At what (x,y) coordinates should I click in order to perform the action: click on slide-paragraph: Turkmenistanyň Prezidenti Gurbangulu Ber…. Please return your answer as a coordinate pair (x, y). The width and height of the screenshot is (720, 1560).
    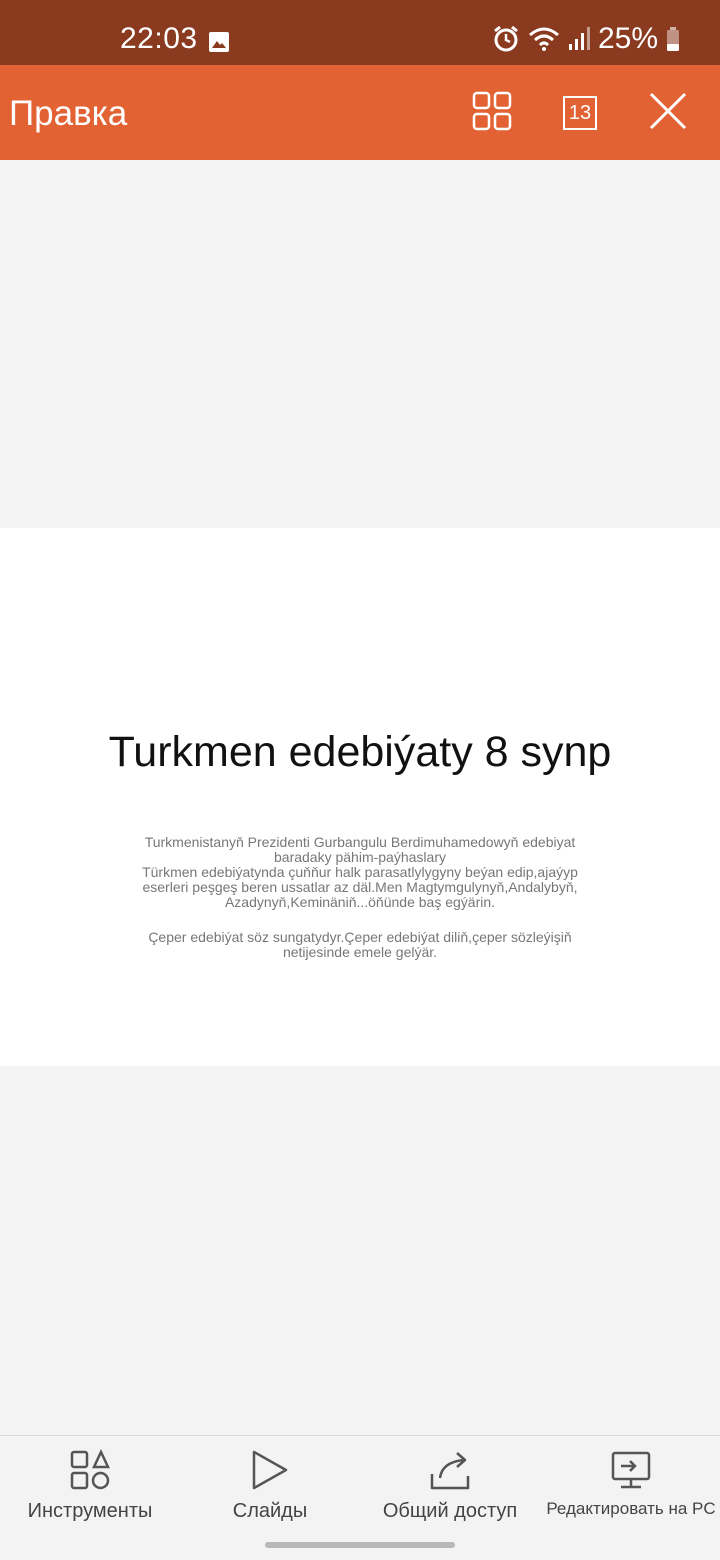
    Looking at the image, I should click on (360, 849).